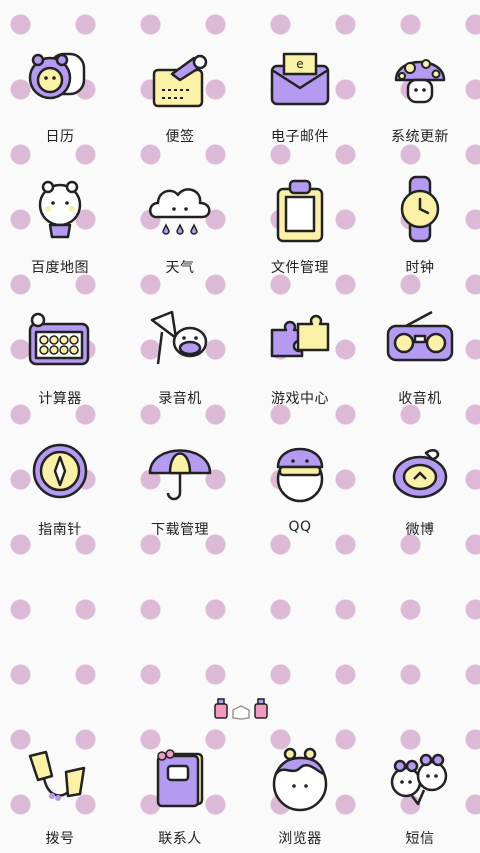  Describe the element at coordinates (180, 340) in the screenshot. I see `recorder-cow-icon` at that location.